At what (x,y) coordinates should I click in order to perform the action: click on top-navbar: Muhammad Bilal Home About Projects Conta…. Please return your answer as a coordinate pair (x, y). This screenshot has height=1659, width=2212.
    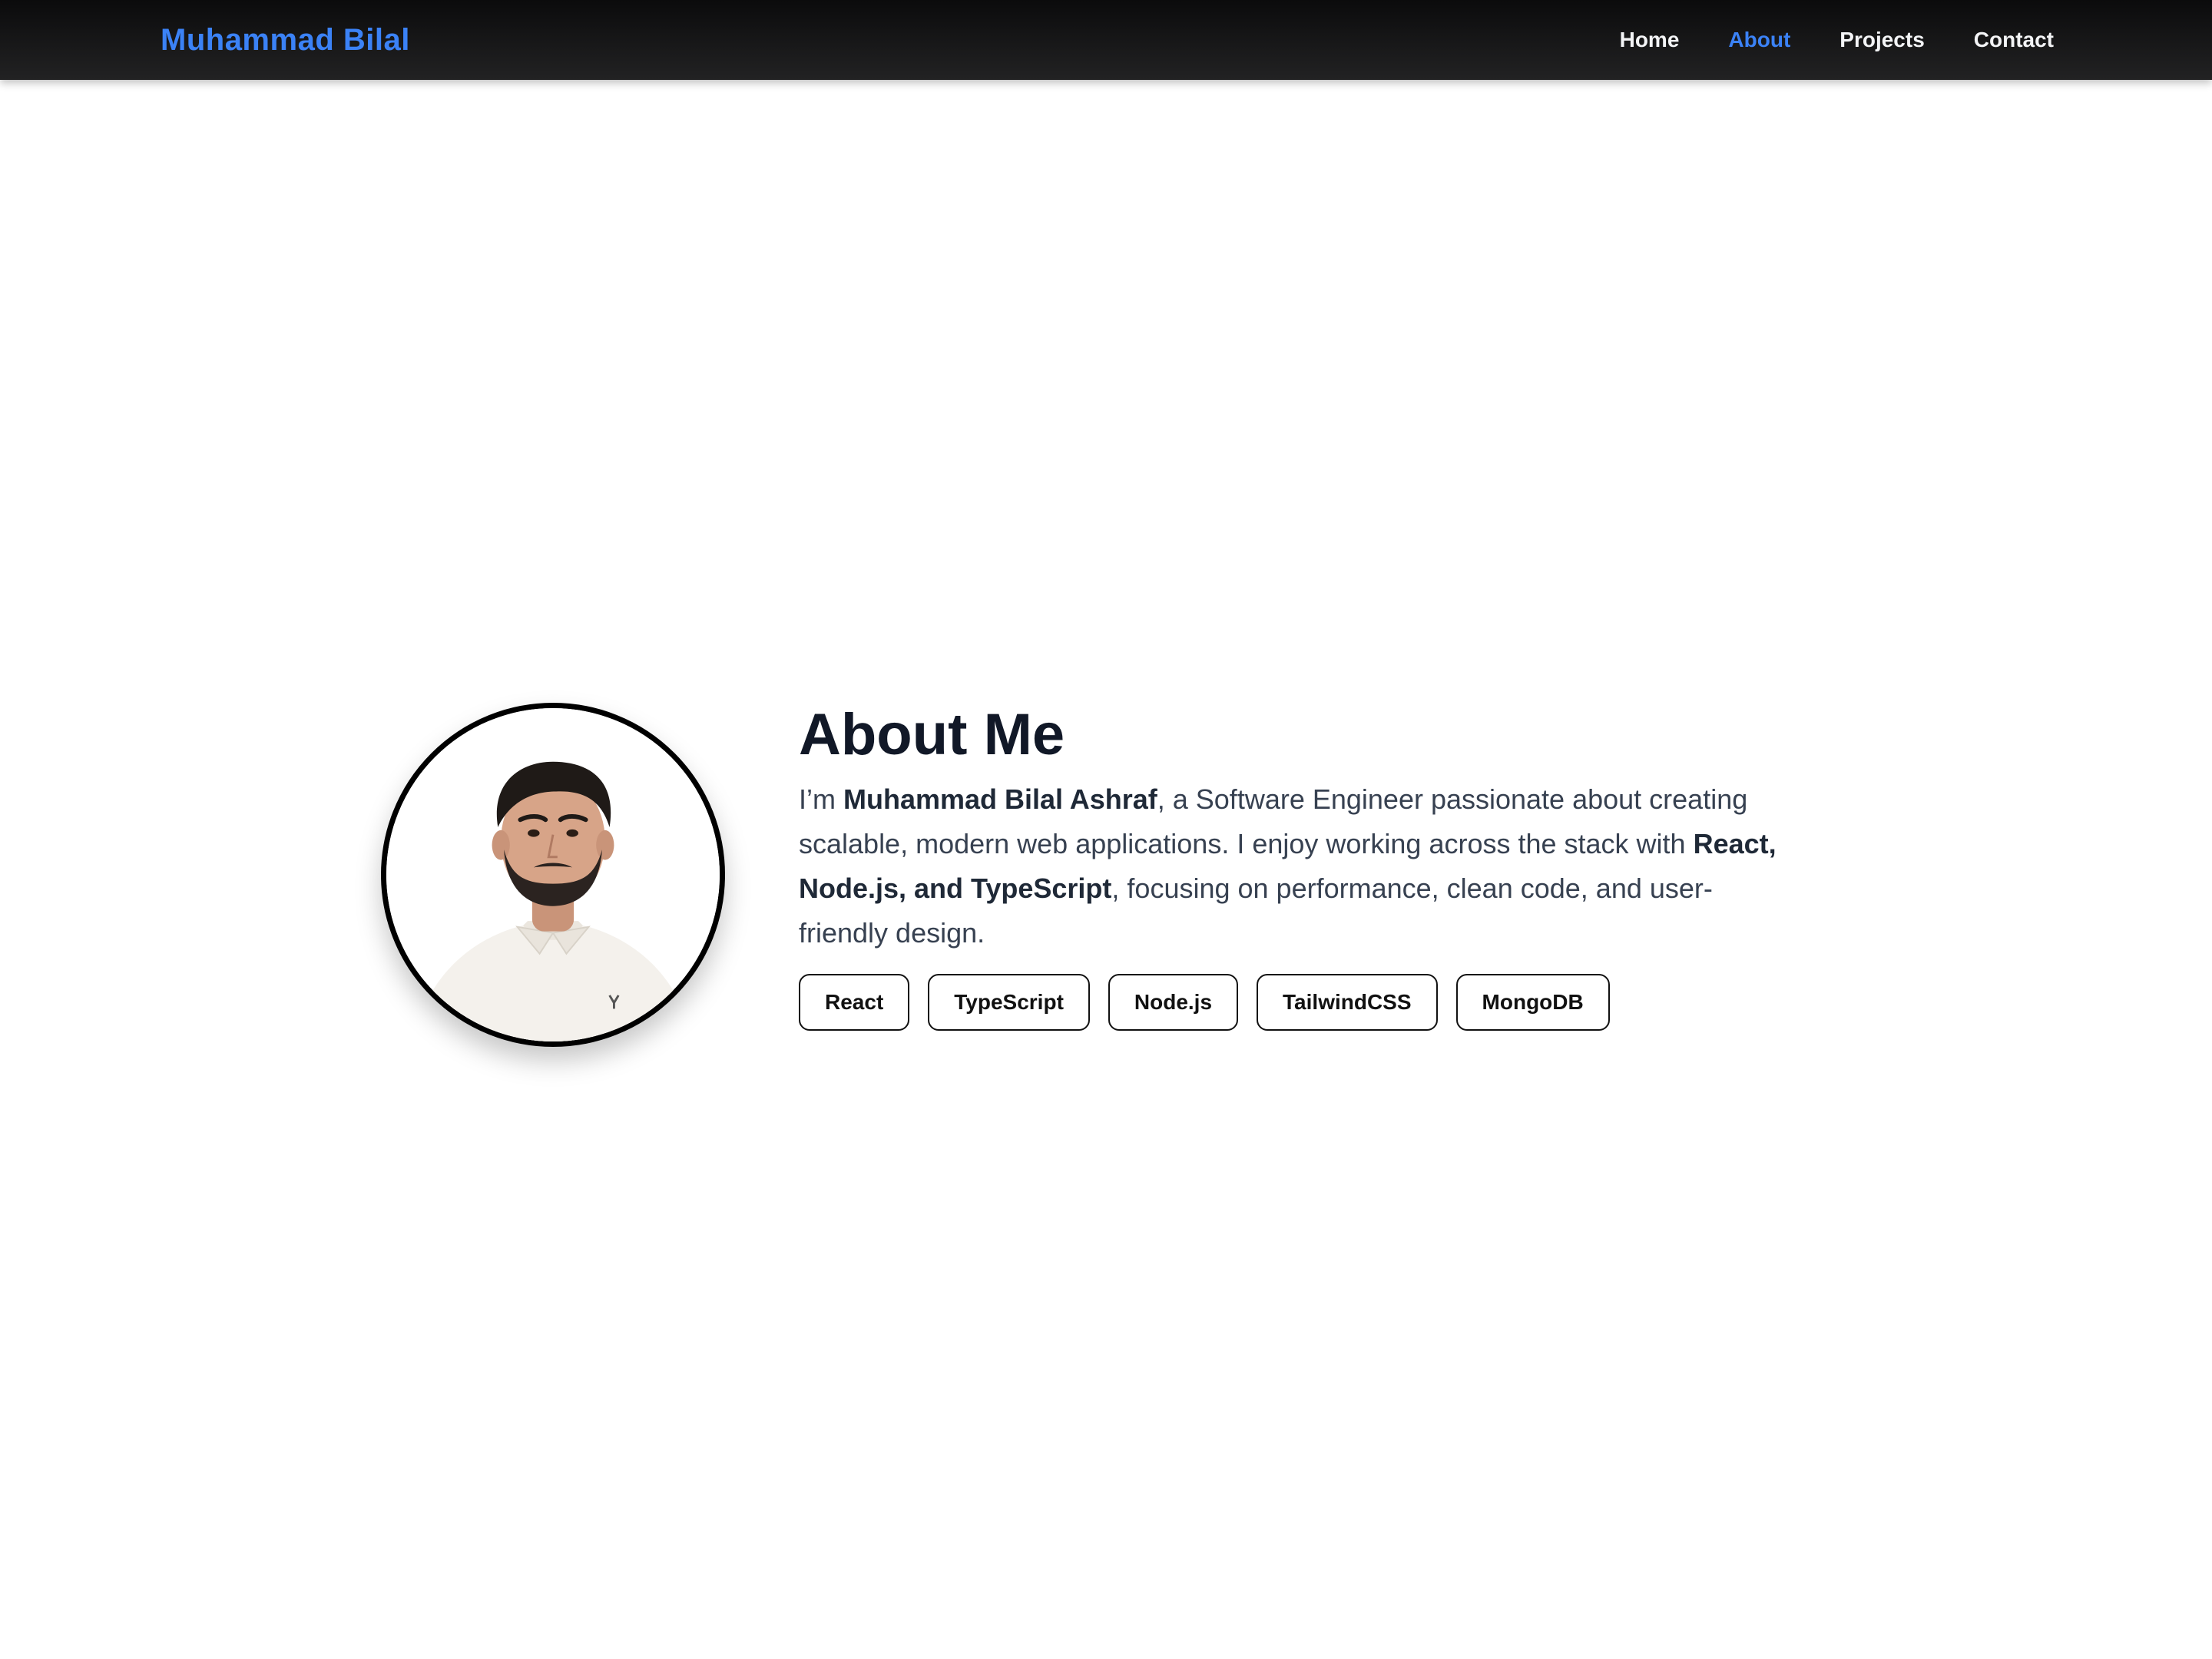
    Looking at the image, I should click on (1106, 40).